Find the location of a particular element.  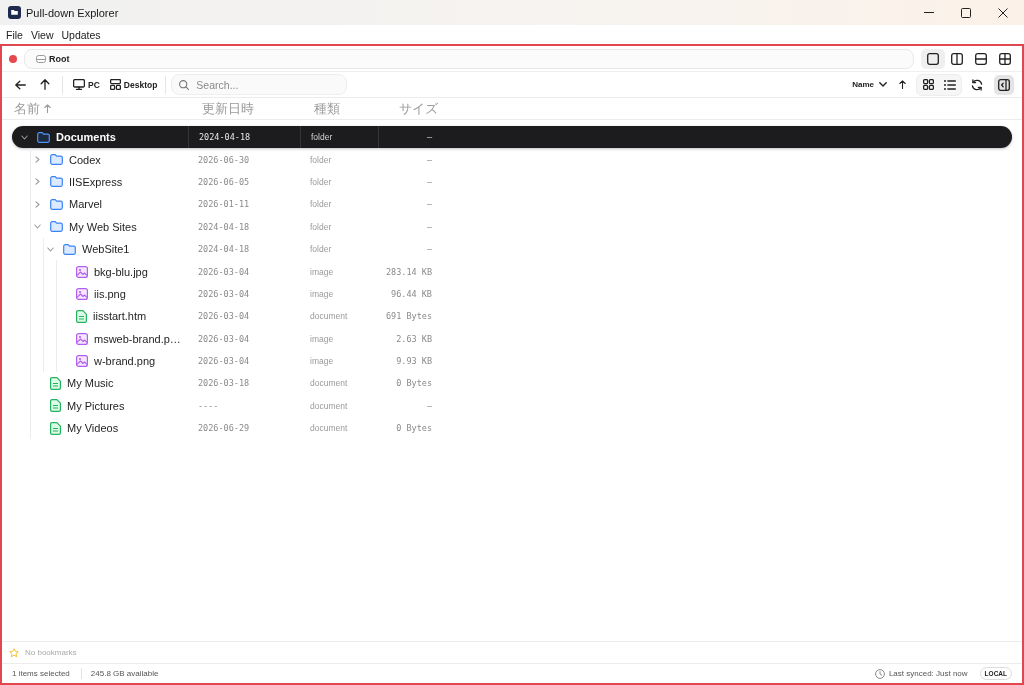

modified-date: 2026-06-29 is located at coordinates (224, 428).